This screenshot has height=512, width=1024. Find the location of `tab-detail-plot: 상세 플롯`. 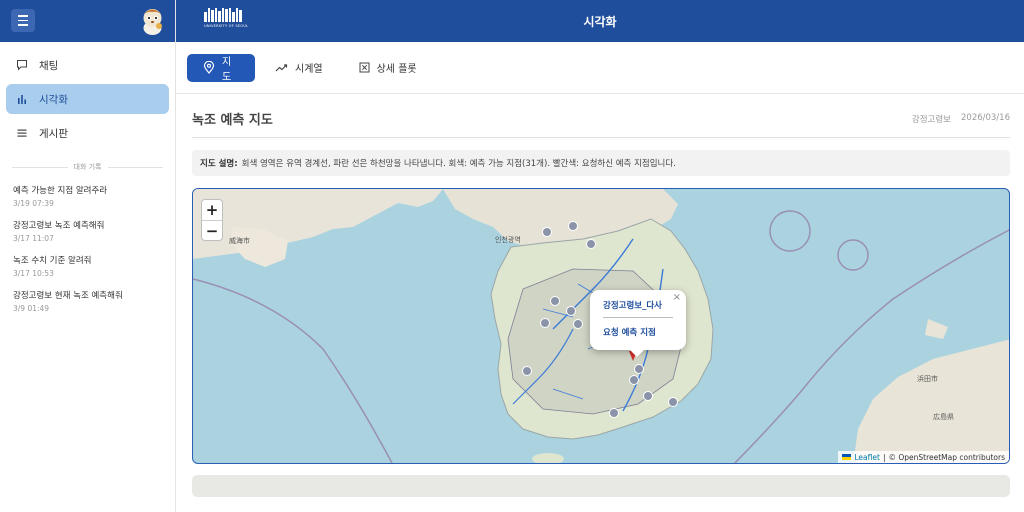

tab-detail-plot: 상세 플롯 is located at coordinates (388, 68).